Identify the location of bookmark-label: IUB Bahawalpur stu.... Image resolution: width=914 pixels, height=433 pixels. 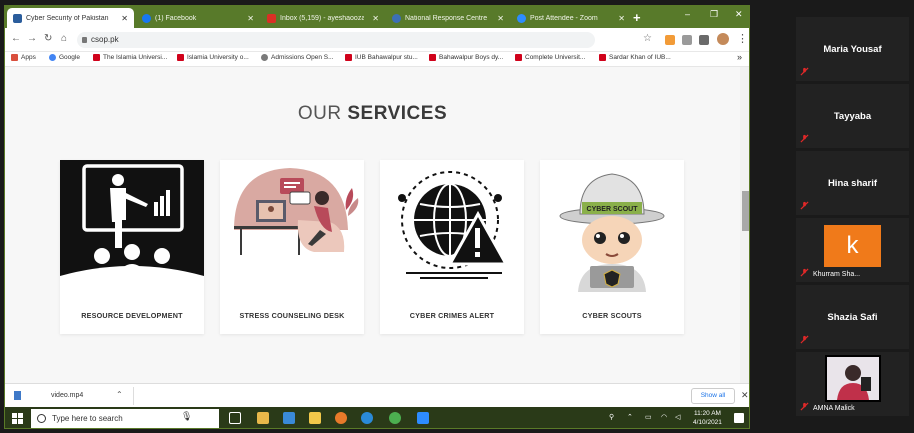
(386, 57).